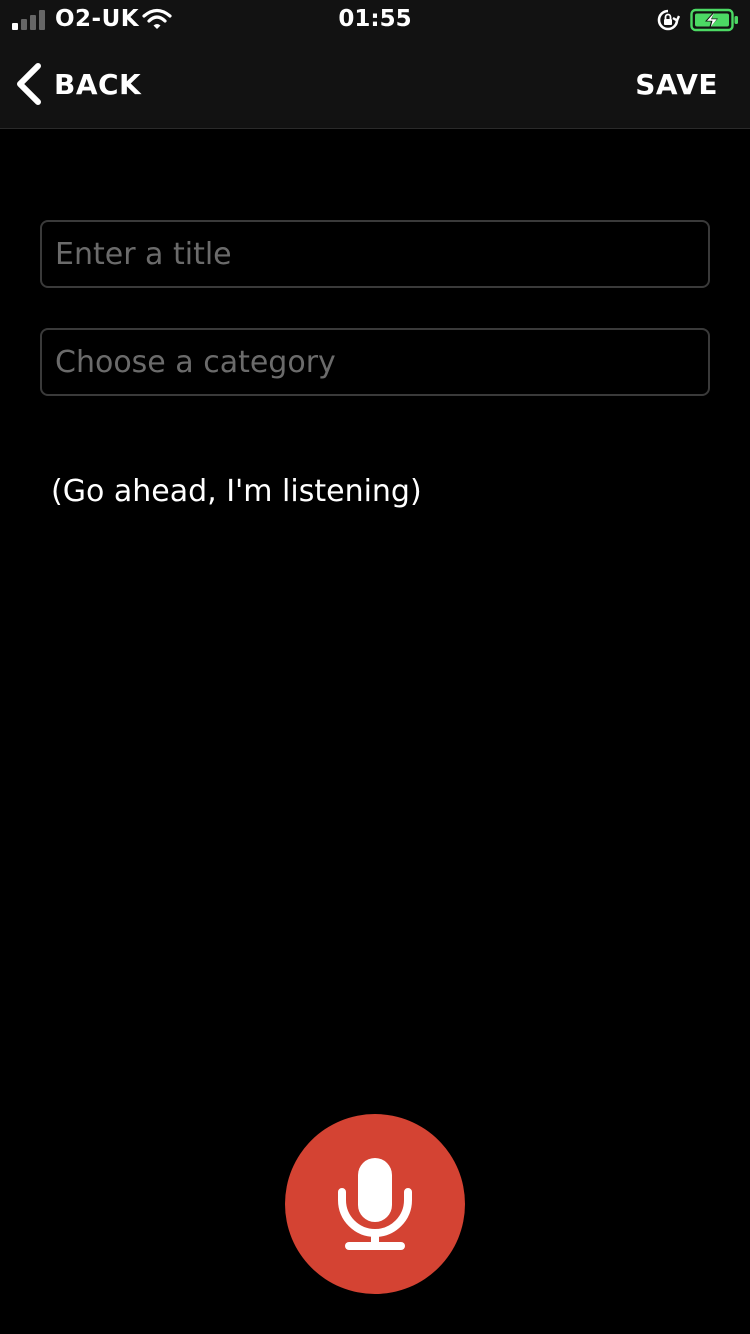  Describe the element at coordinates (375, 84) in the screenshot. I see `navigation-bar: BACK SAVE` at that location.